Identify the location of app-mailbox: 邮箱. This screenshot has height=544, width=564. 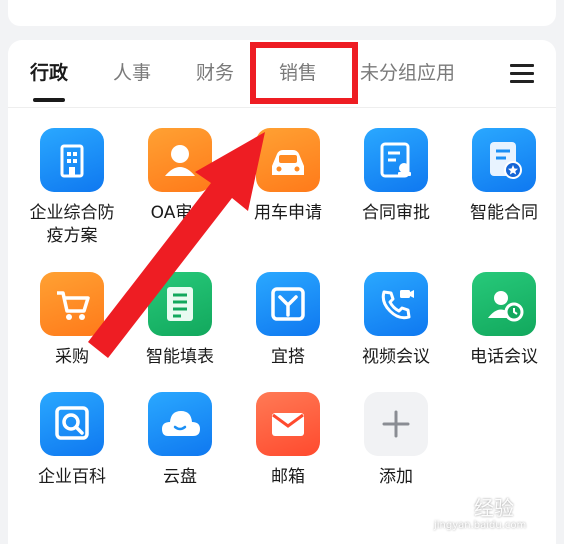
(288, 440).